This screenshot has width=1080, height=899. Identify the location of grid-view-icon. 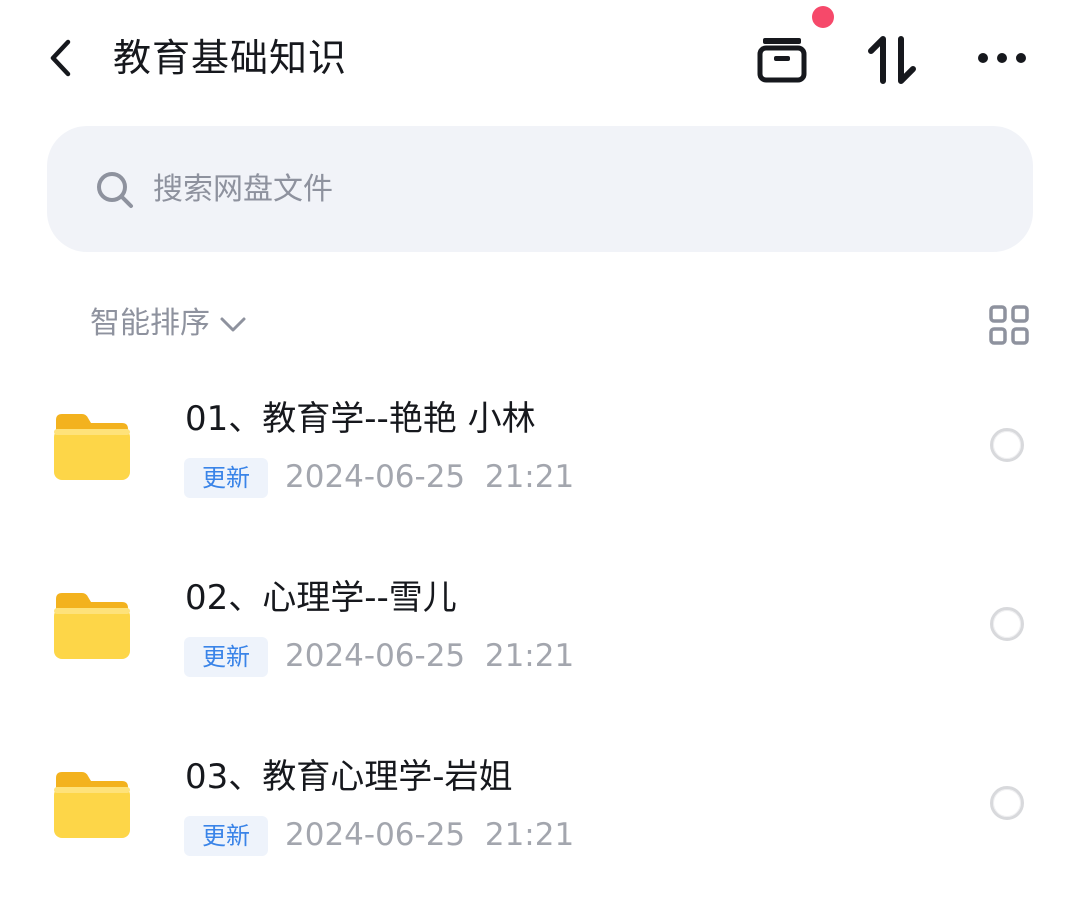
(1009, 325).